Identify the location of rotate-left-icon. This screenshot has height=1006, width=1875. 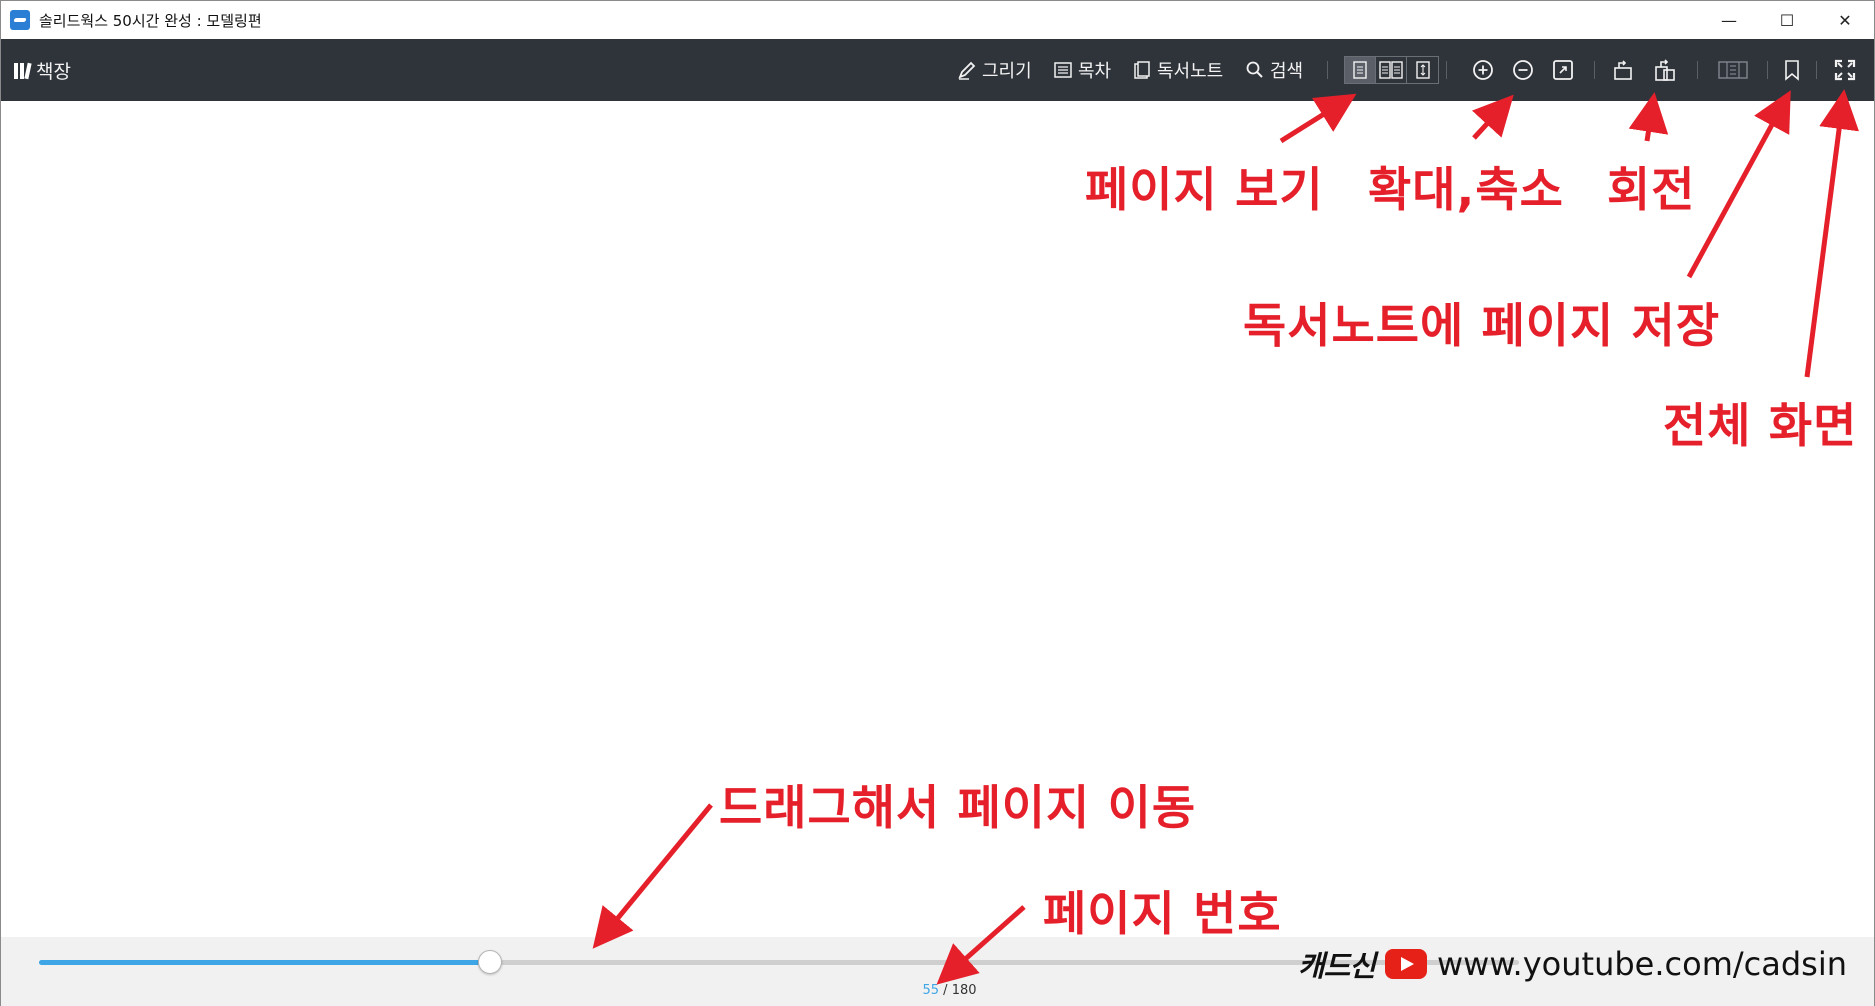
(1623, 70).